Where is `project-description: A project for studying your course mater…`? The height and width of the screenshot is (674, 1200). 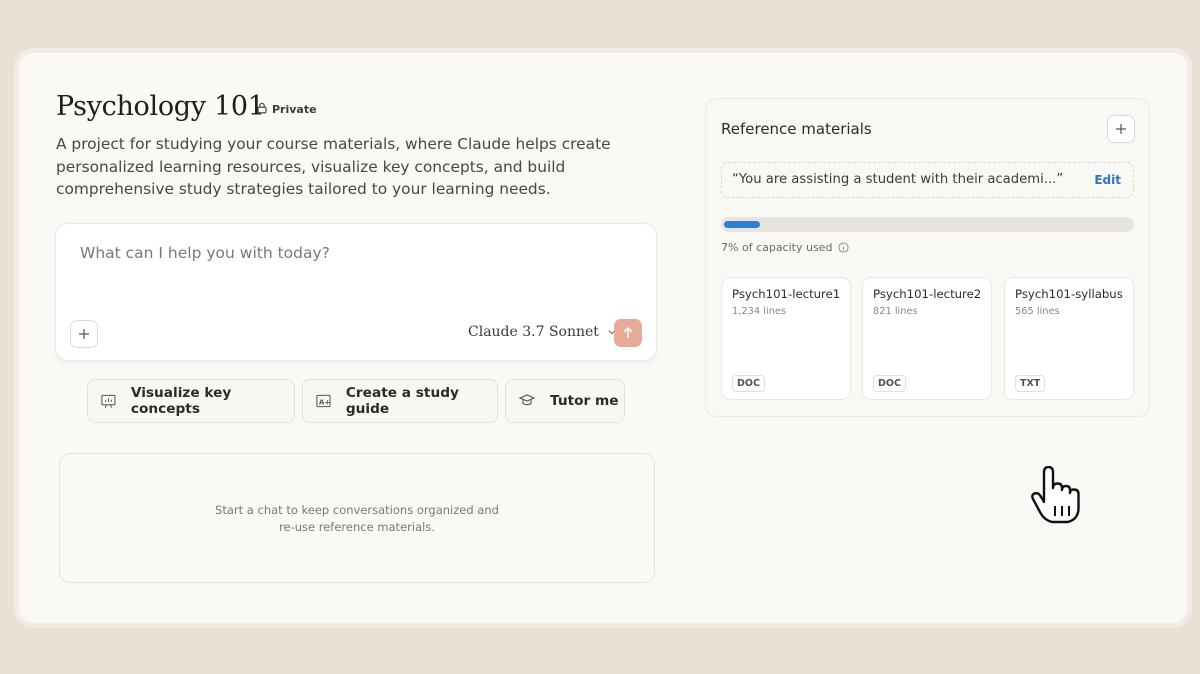 project-description: A project for studying your course mater… is located at coordinates (333, 166).